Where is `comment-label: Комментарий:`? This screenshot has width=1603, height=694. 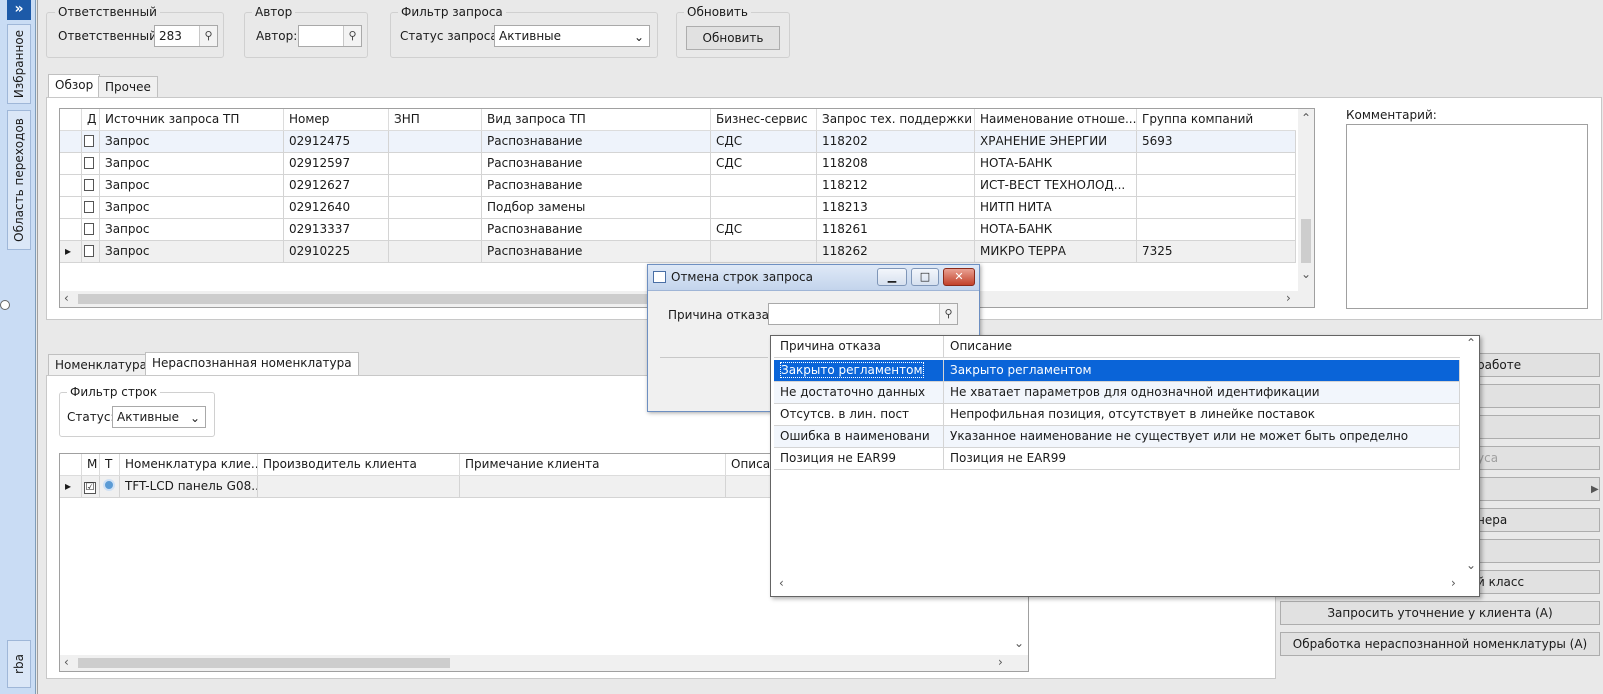 comment-label: Комментарий: is located at coordinates (1391, 115).